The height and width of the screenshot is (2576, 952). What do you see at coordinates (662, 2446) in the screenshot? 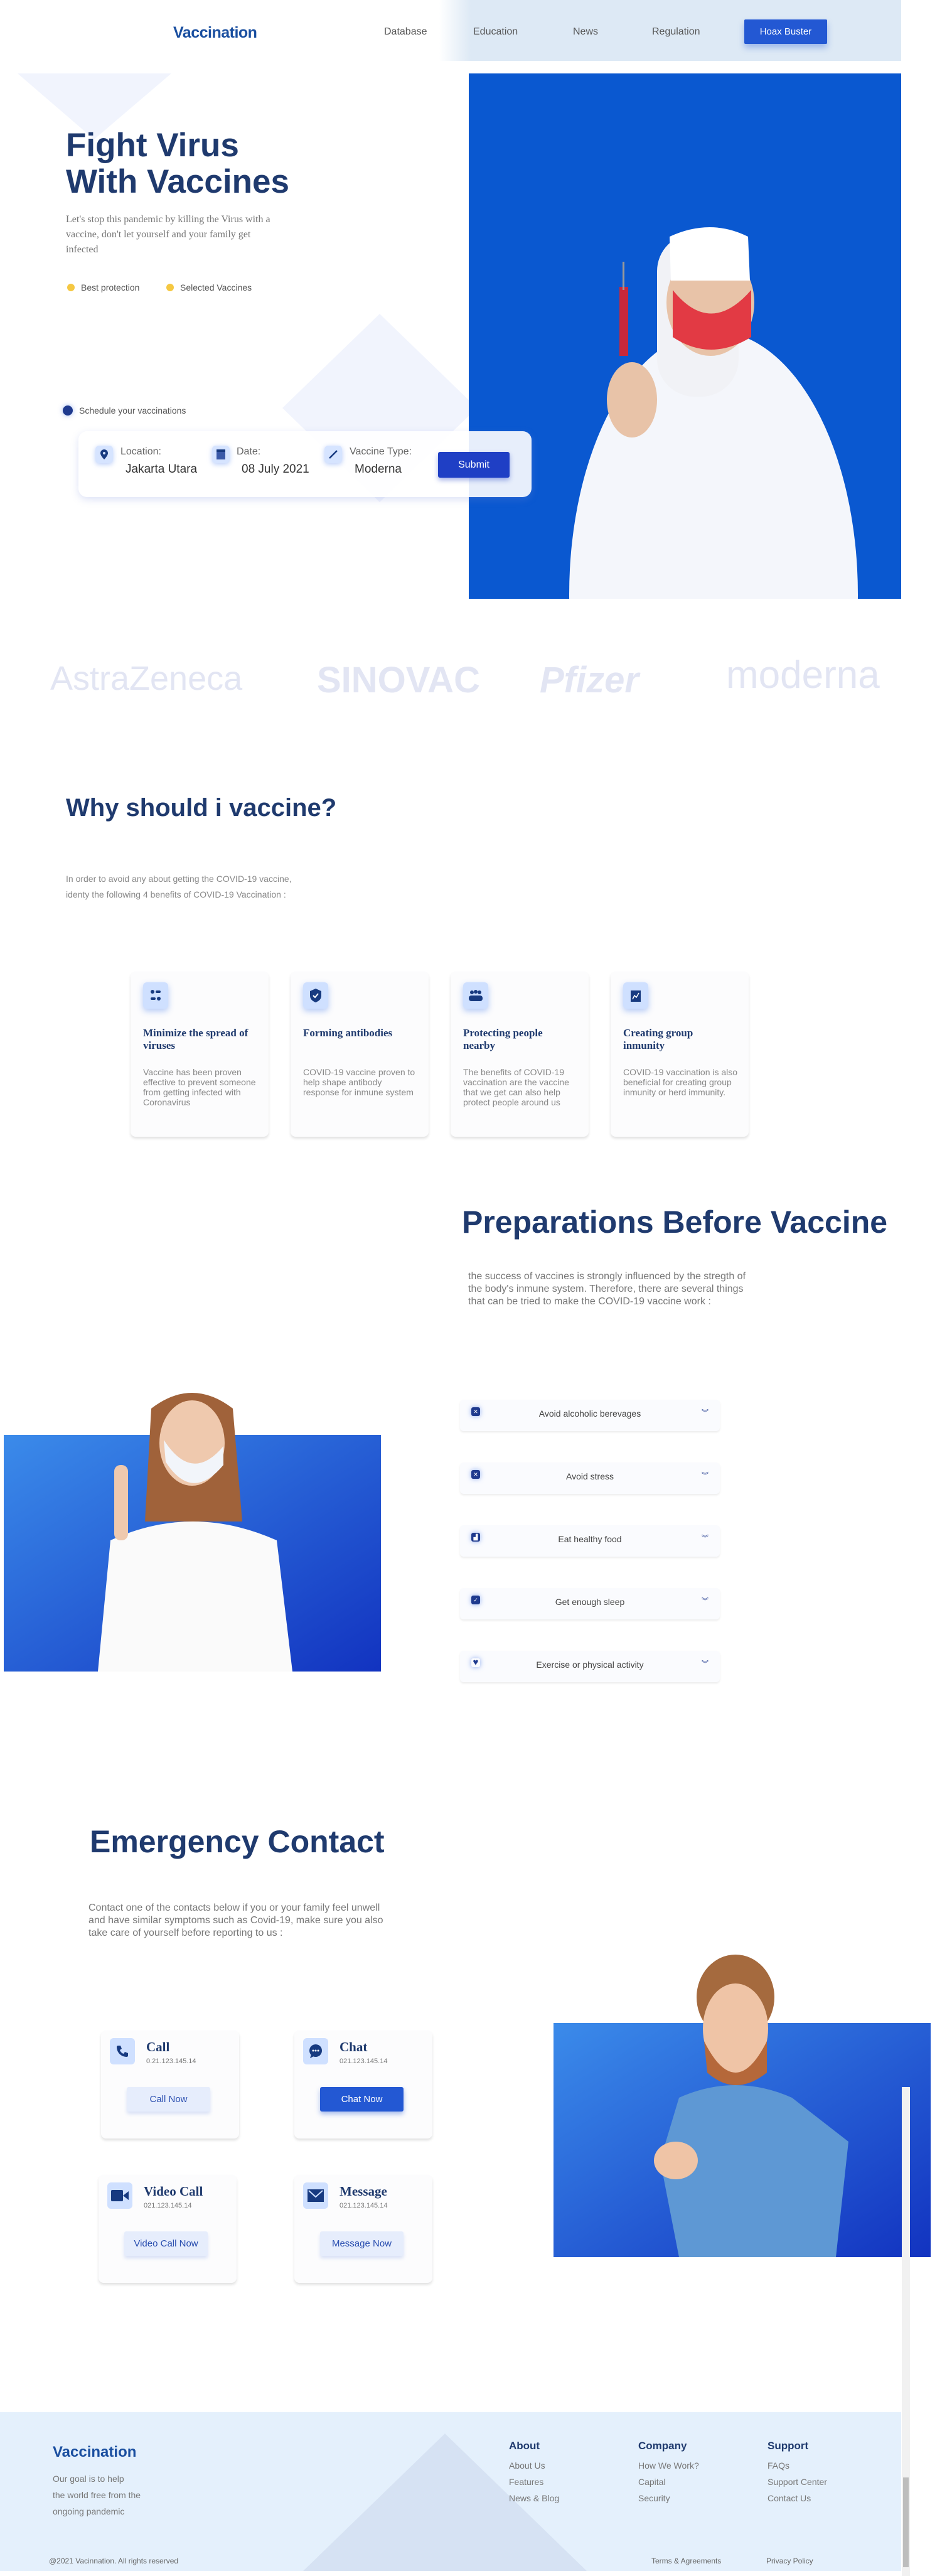
I see `footer-heading-company: Company` at bounding box center [662, 2446].